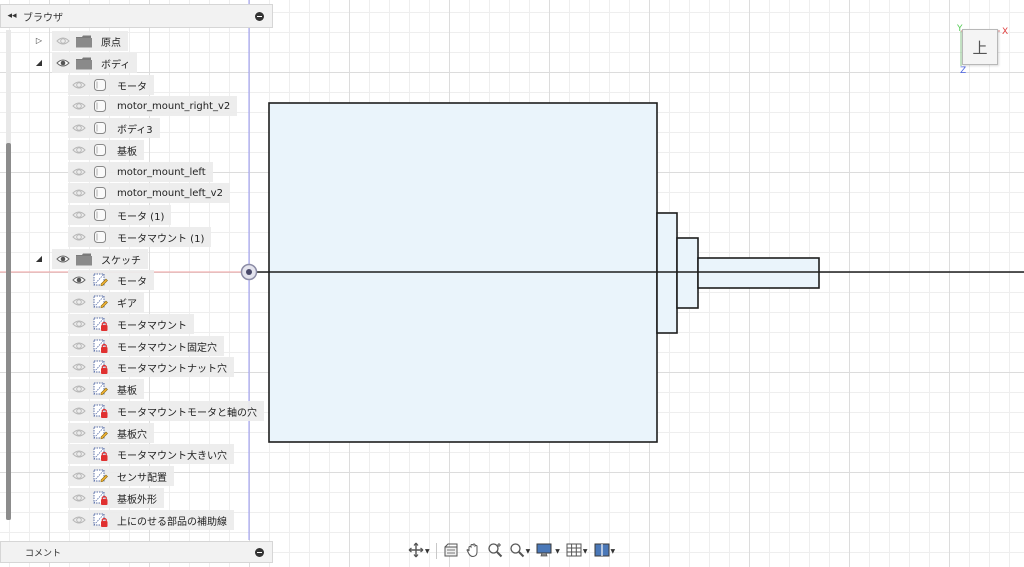 This screenshot has width=1024, height=567. I want to click on orbit-button: ▼, so click(419, 551).